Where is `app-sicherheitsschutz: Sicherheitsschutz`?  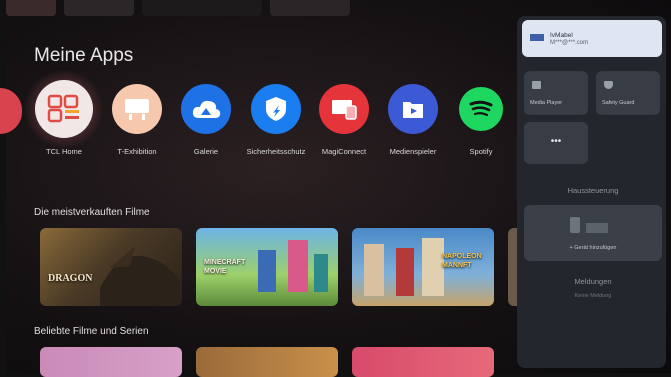 app-sicherheitsschutz: Sicherheitsschutz is located at coordinates (276, 120).